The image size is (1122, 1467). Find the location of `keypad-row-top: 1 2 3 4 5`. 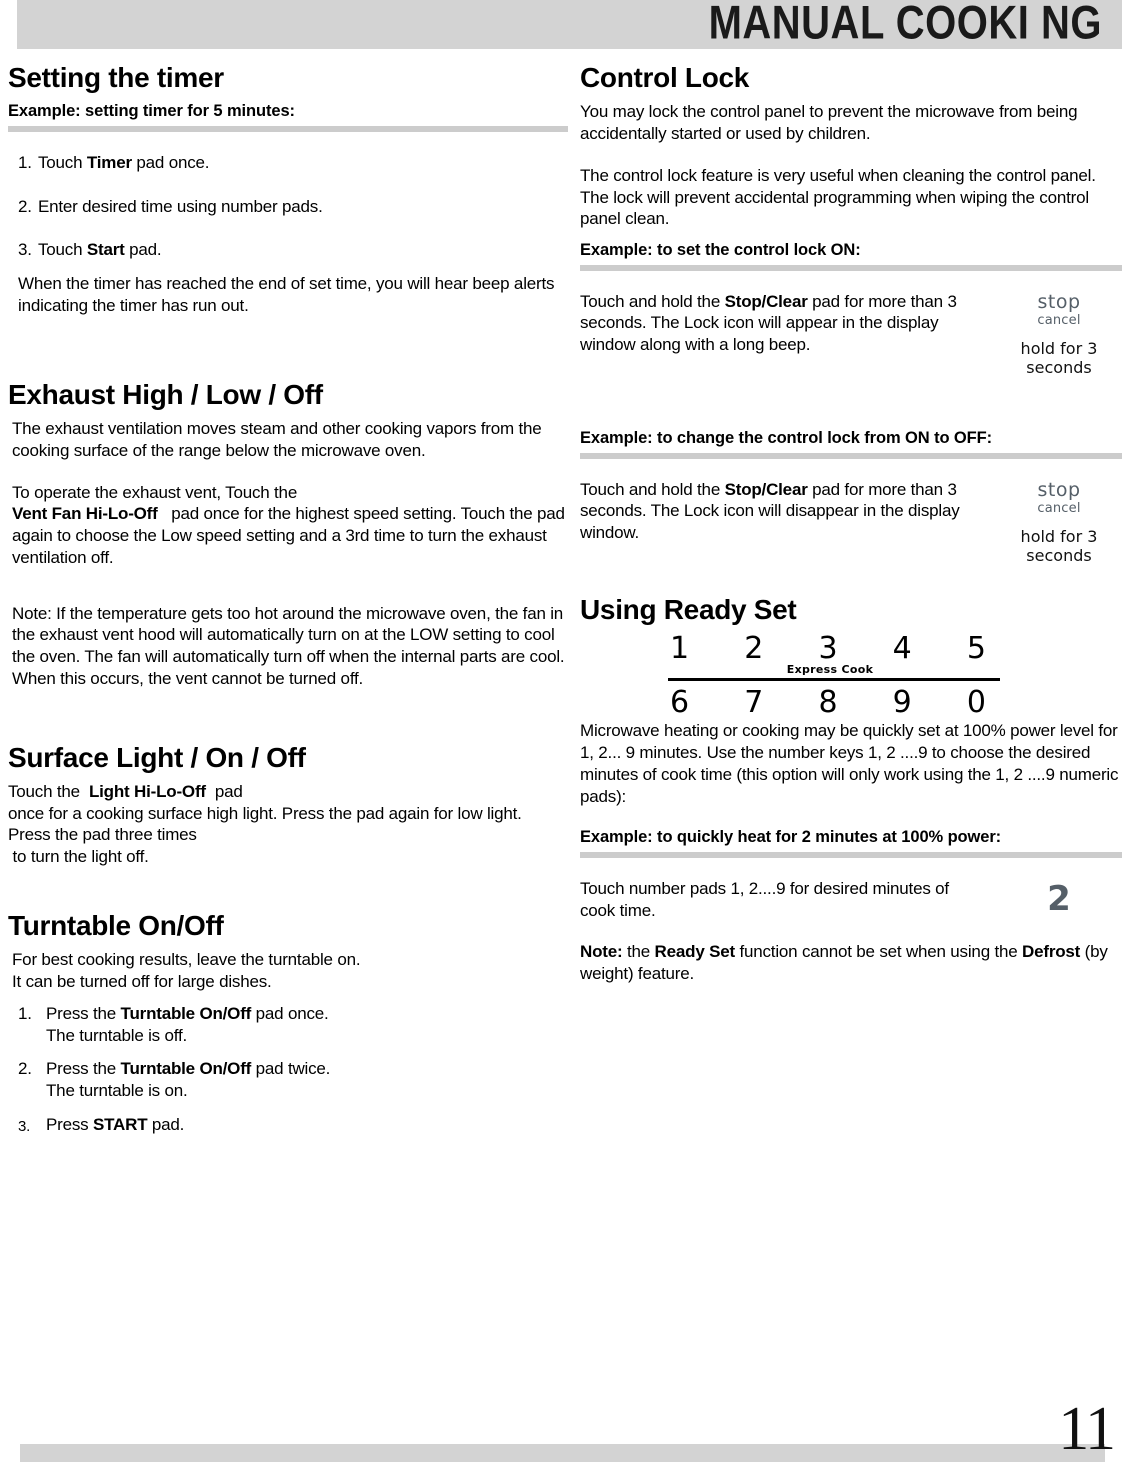

keypad-row-top: 1 2 3 4 5 is located at coordinates (830, 649).